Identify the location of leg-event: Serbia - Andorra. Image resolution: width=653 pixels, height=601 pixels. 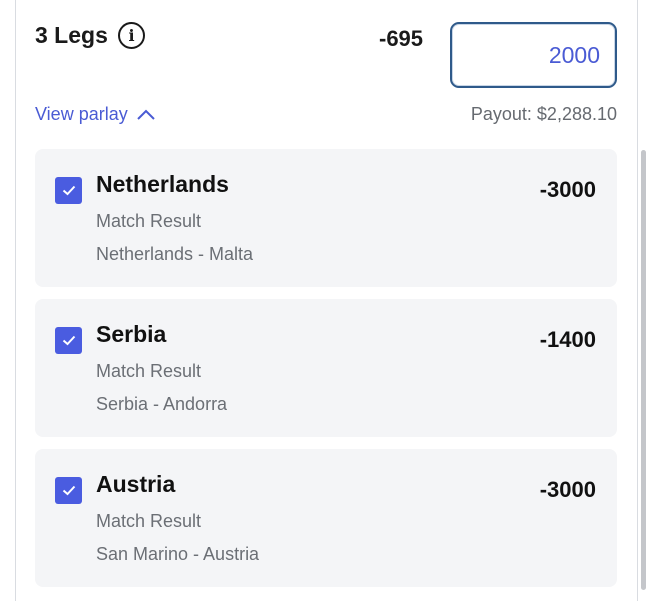
(162, 404).